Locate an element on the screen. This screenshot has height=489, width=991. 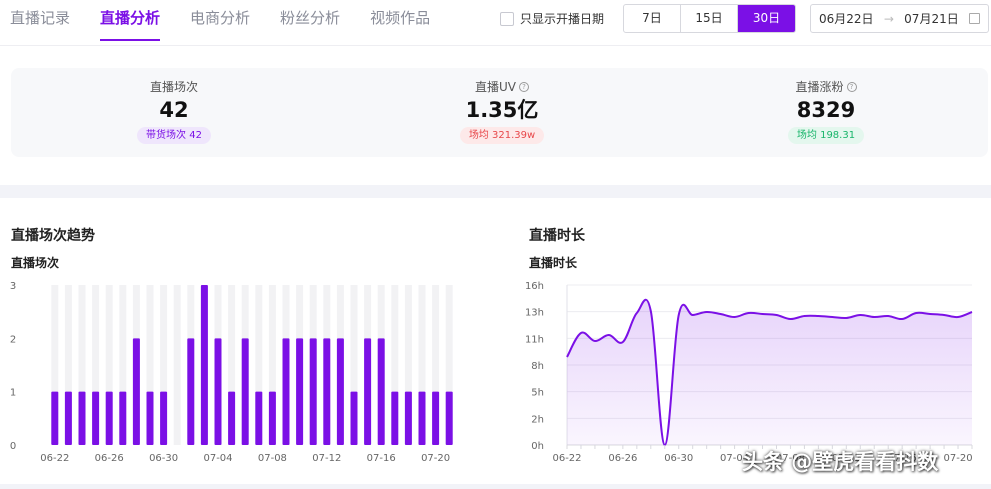
bottom-divider is located at coordinates (495, 486).